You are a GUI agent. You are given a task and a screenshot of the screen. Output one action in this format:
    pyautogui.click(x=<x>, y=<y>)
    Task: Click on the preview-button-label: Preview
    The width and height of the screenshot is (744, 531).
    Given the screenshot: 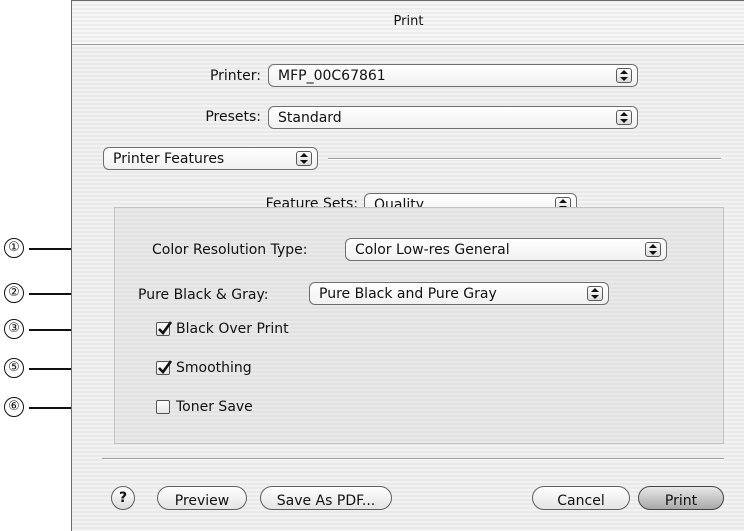 What is the action you would take?
    pyautogui.click(x=202, y=501)
    